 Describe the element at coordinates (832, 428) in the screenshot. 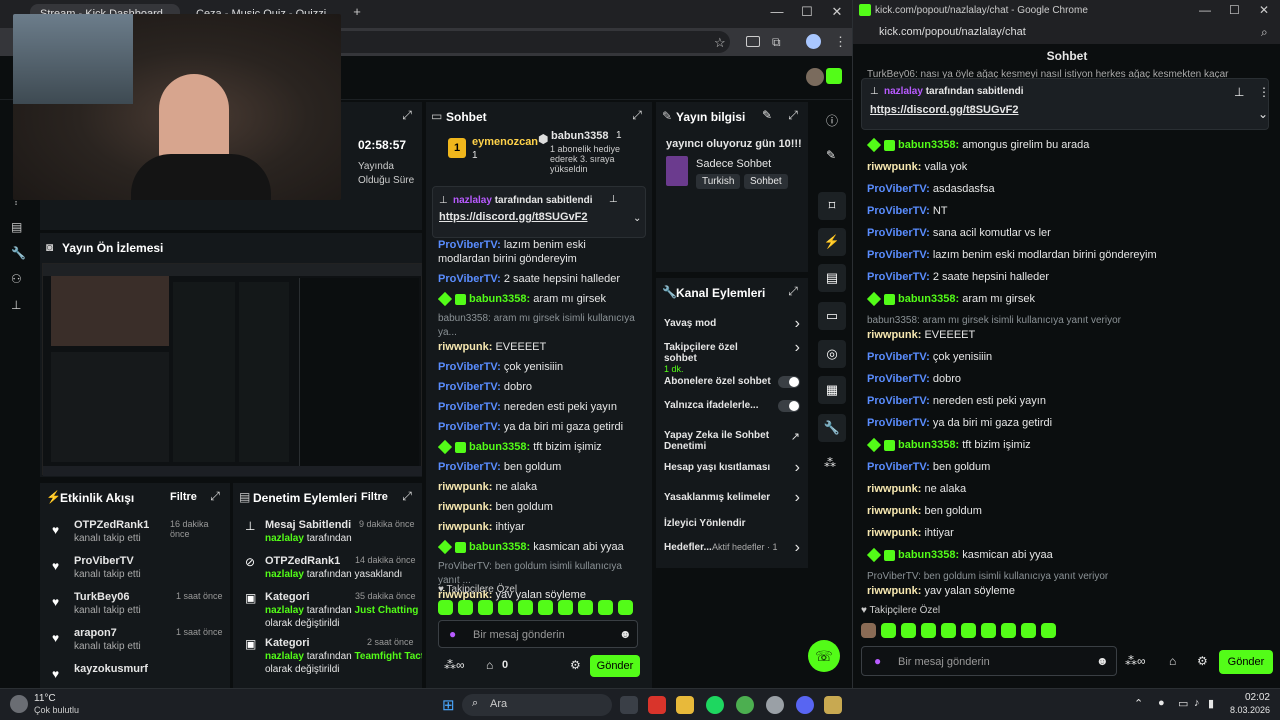

I see `wrench-button: 🔧` at that location.